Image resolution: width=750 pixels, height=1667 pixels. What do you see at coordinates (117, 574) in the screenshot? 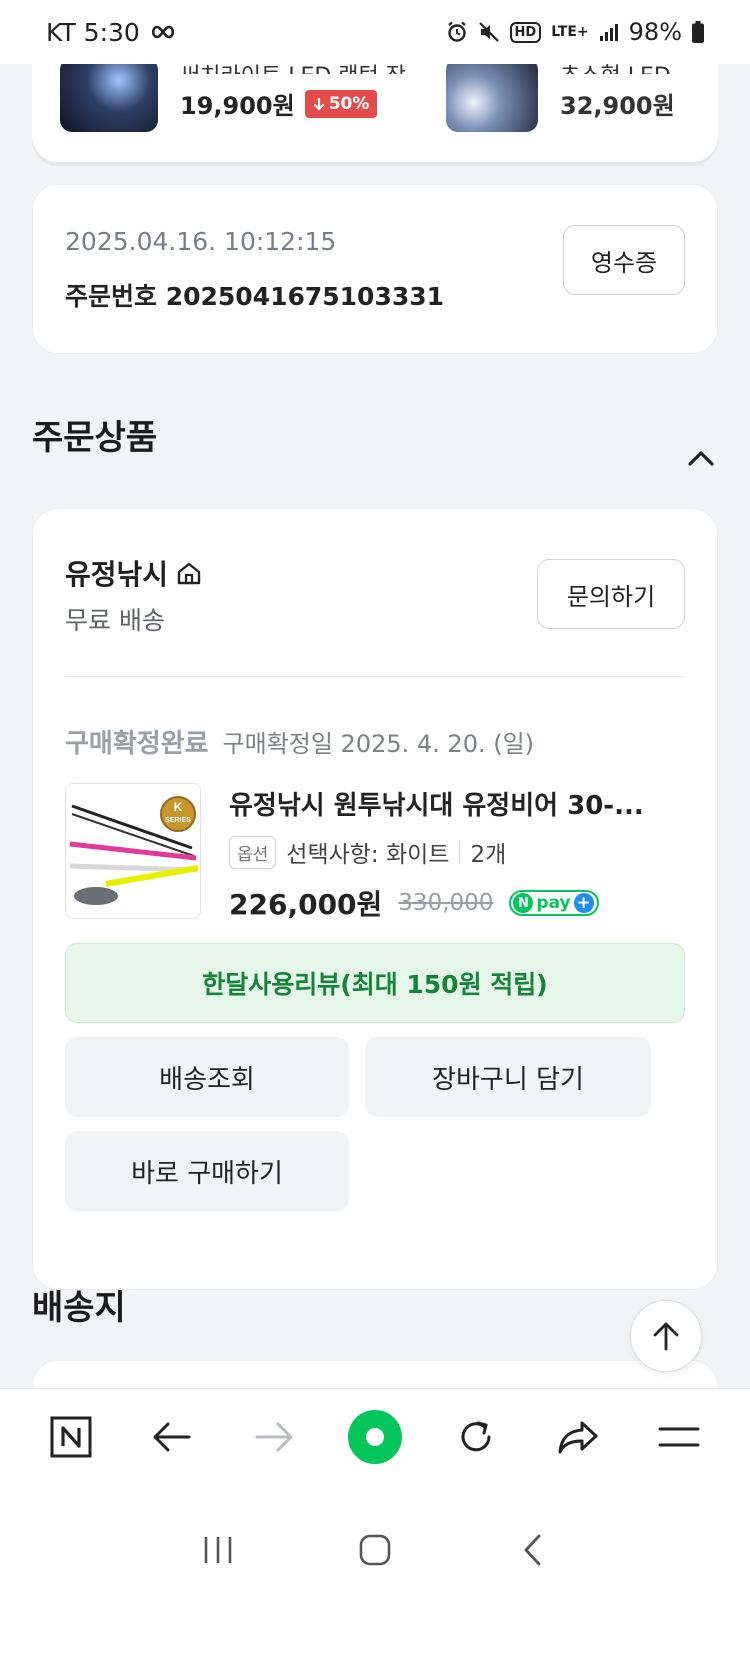
I see `seller-name: 유정낚시` at bounding box center [117, 574].